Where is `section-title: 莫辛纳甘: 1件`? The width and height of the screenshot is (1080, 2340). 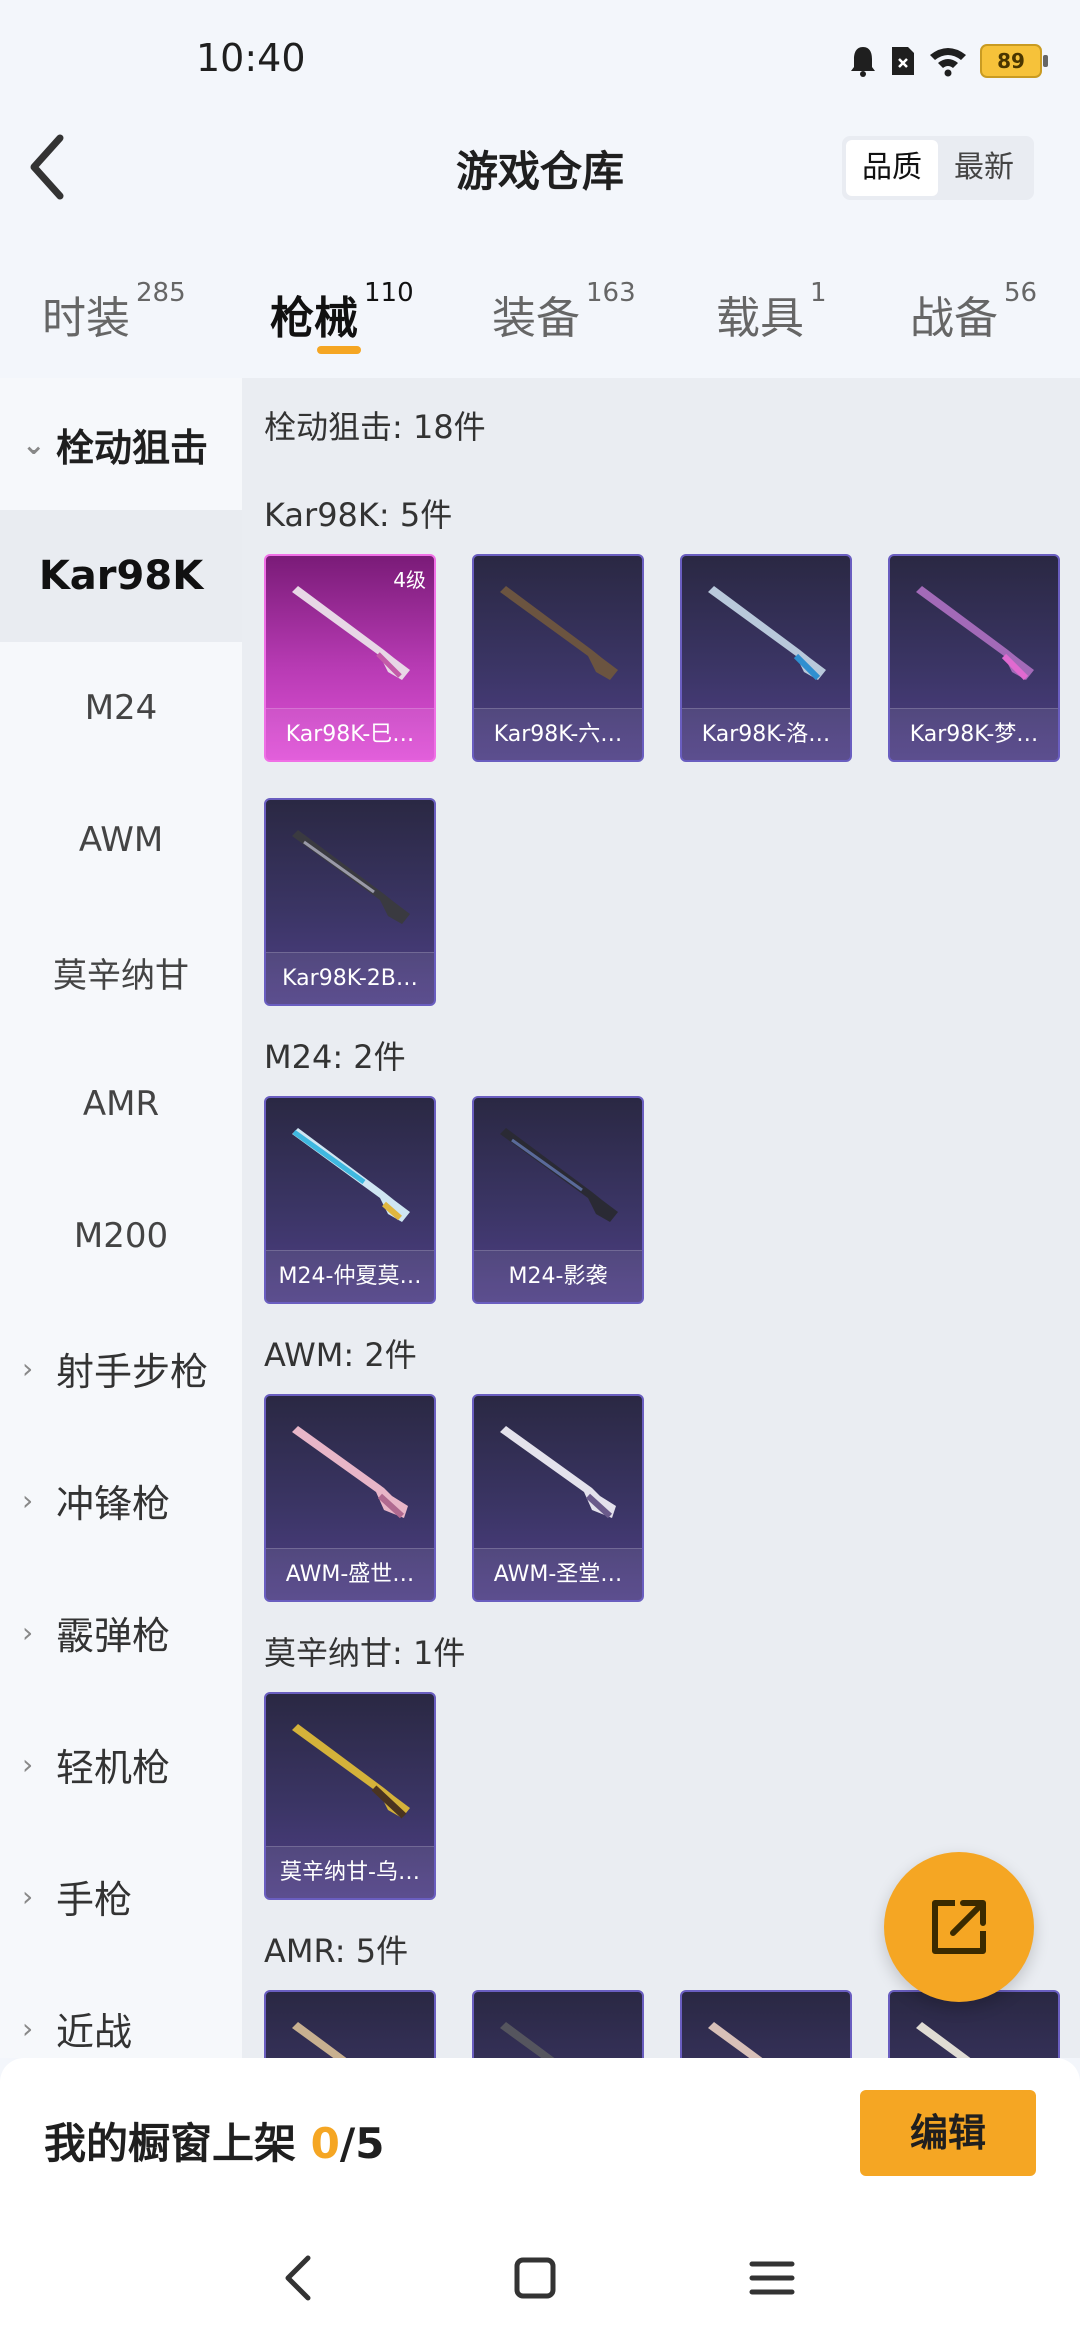 section-title: 莫辛纳甘: 1件 is located at coordinates (365, 1653).